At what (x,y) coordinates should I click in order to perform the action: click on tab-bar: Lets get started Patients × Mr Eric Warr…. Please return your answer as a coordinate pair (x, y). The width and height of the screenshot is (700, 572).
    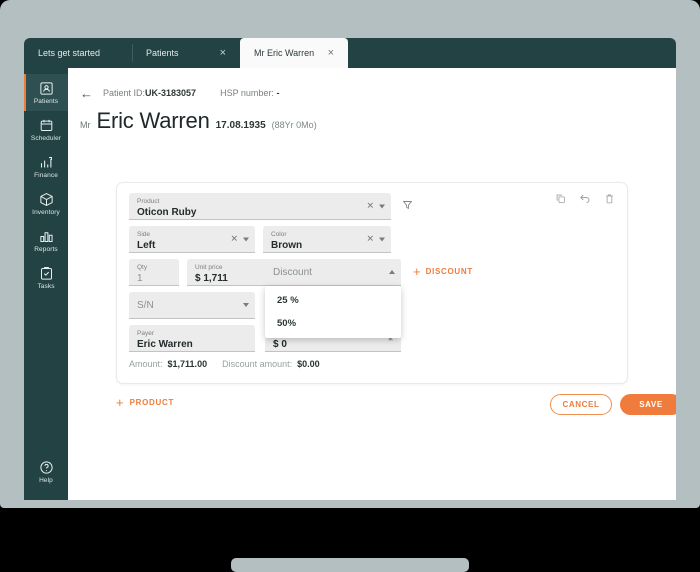
    Looking at the image, I should click on (350, 53).